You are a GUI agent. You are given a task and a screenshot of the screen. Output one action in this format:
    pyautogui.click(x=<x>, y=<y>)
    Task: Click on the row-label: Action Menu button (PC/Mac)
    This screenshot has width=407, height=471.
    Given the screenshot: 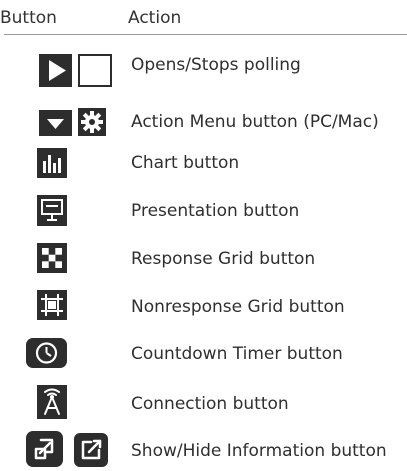 What is the action you would take?
    pyautogui.click(x=255, y=122)
    